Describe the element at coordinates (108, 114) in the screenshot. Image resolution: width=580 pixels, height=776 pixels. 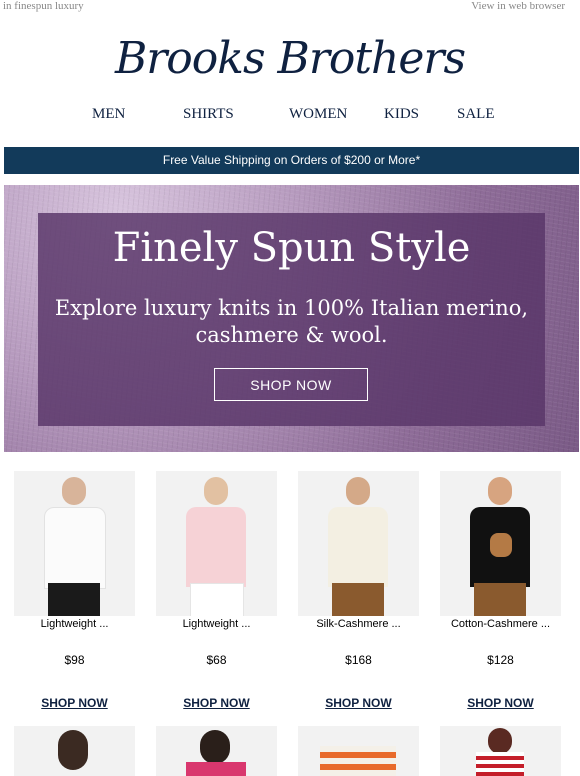
I see `nav-item-men: MEN` at that location.